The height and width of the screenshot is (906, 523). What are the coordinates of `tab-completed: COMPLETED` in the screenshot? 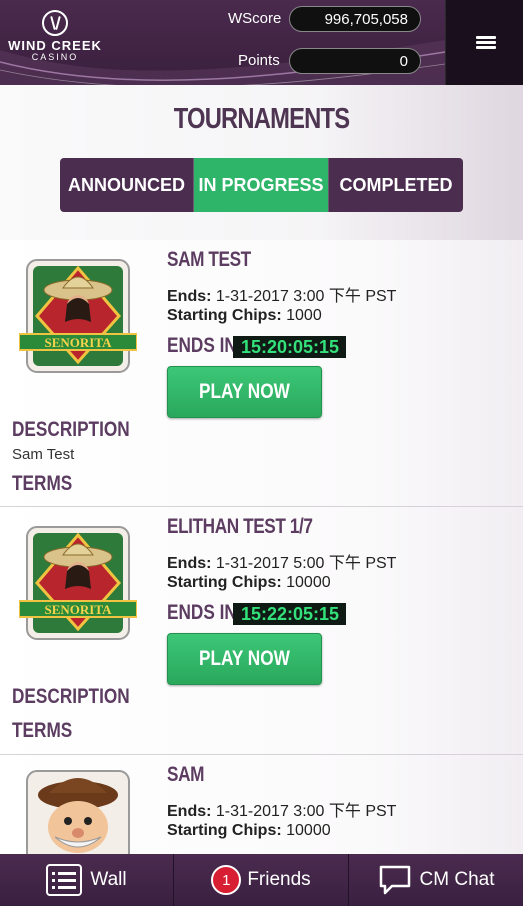 It's located at (396, 185).